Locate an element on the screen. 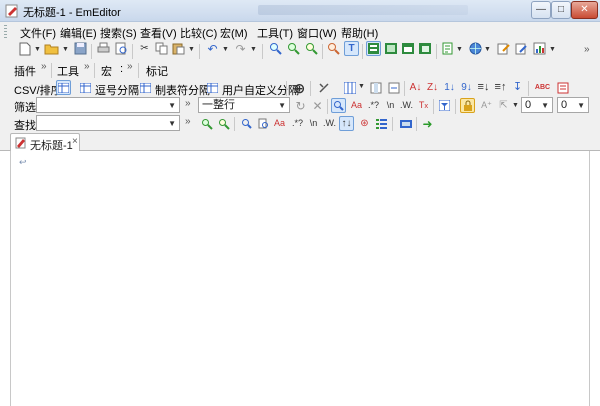  menu-file: 文件(F) is located at coordinates (38, 33).